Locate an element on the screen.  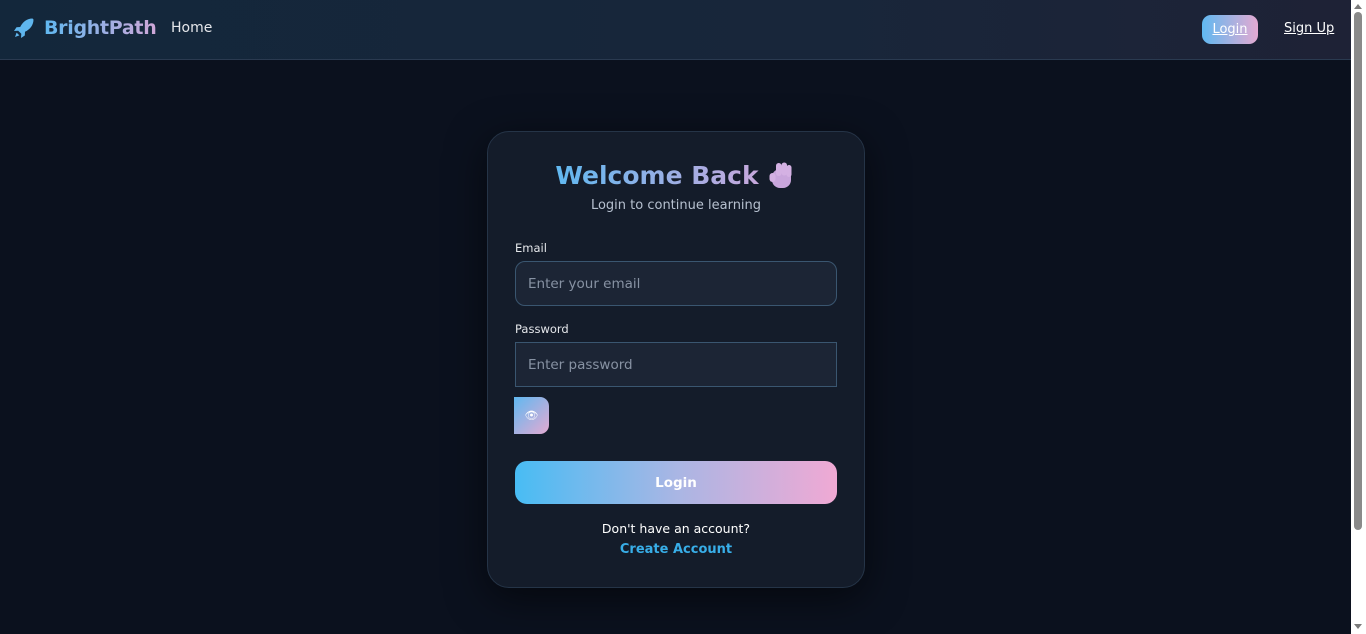
card-header: Welcome Back is located at coordinates (676, 175).